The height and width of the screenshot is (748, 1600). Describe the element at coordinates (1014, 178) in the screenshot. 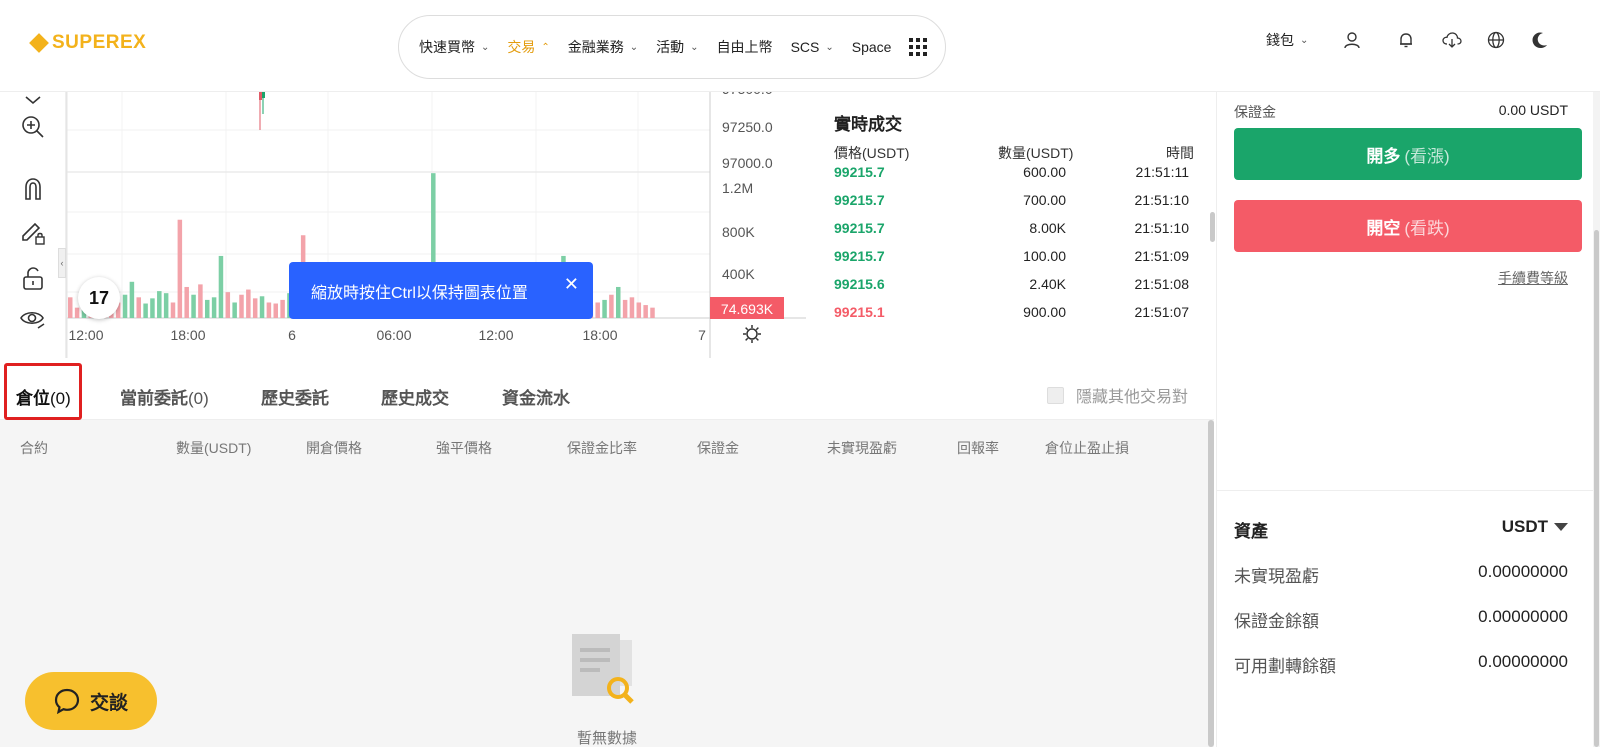

I see `trade-row: 99215.7 600.00 21:51:11` at that location.